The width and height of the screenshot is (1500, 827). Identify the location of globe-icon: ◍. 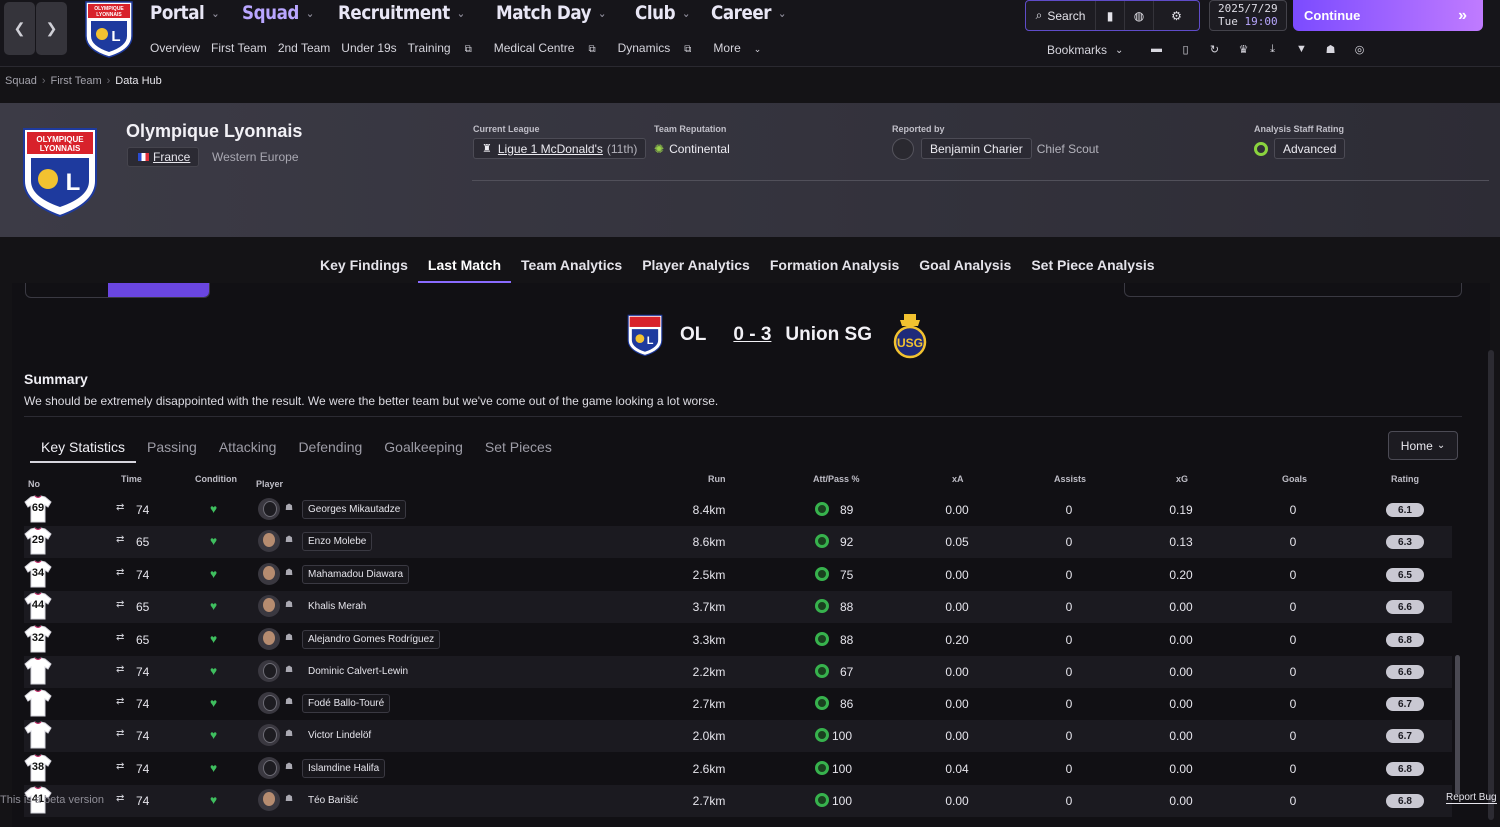
(1139, 15).